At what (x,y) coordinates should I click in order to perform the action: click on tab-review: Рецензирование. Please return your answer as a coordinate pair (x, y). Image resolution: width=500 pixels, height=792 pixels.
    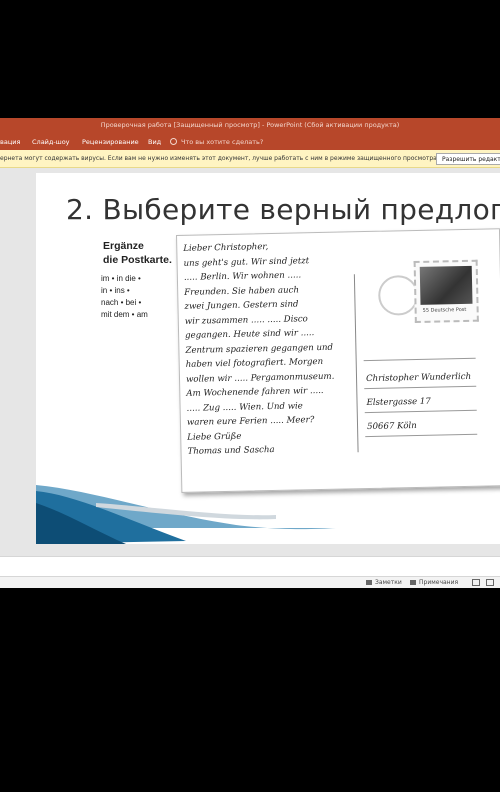
    Looking at the image, I should click on (110, 142).